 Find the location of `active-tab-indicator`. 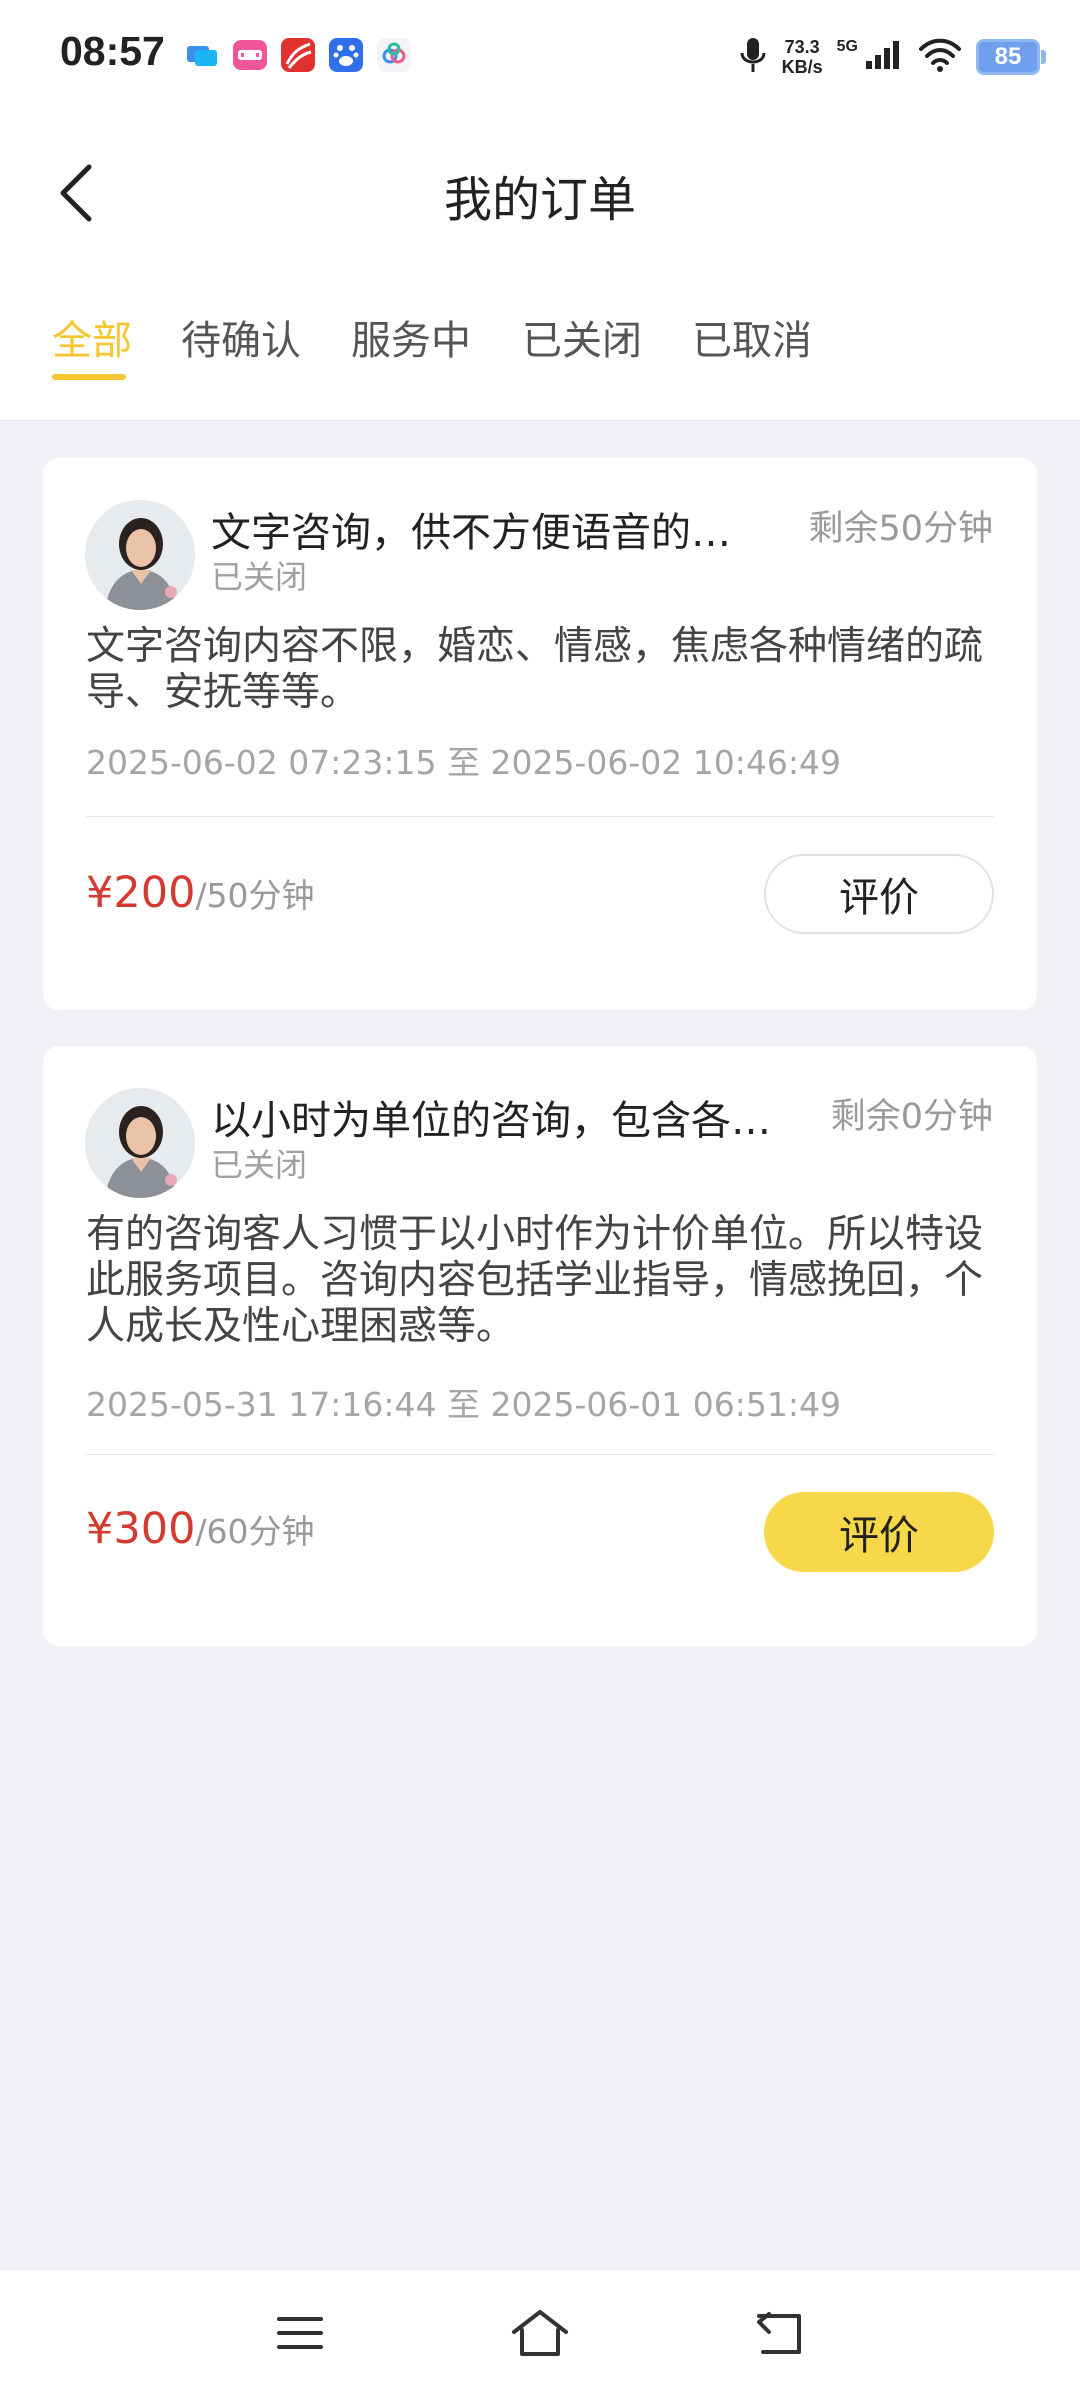

active-tab-indicator is located at coordinates (89, 377).